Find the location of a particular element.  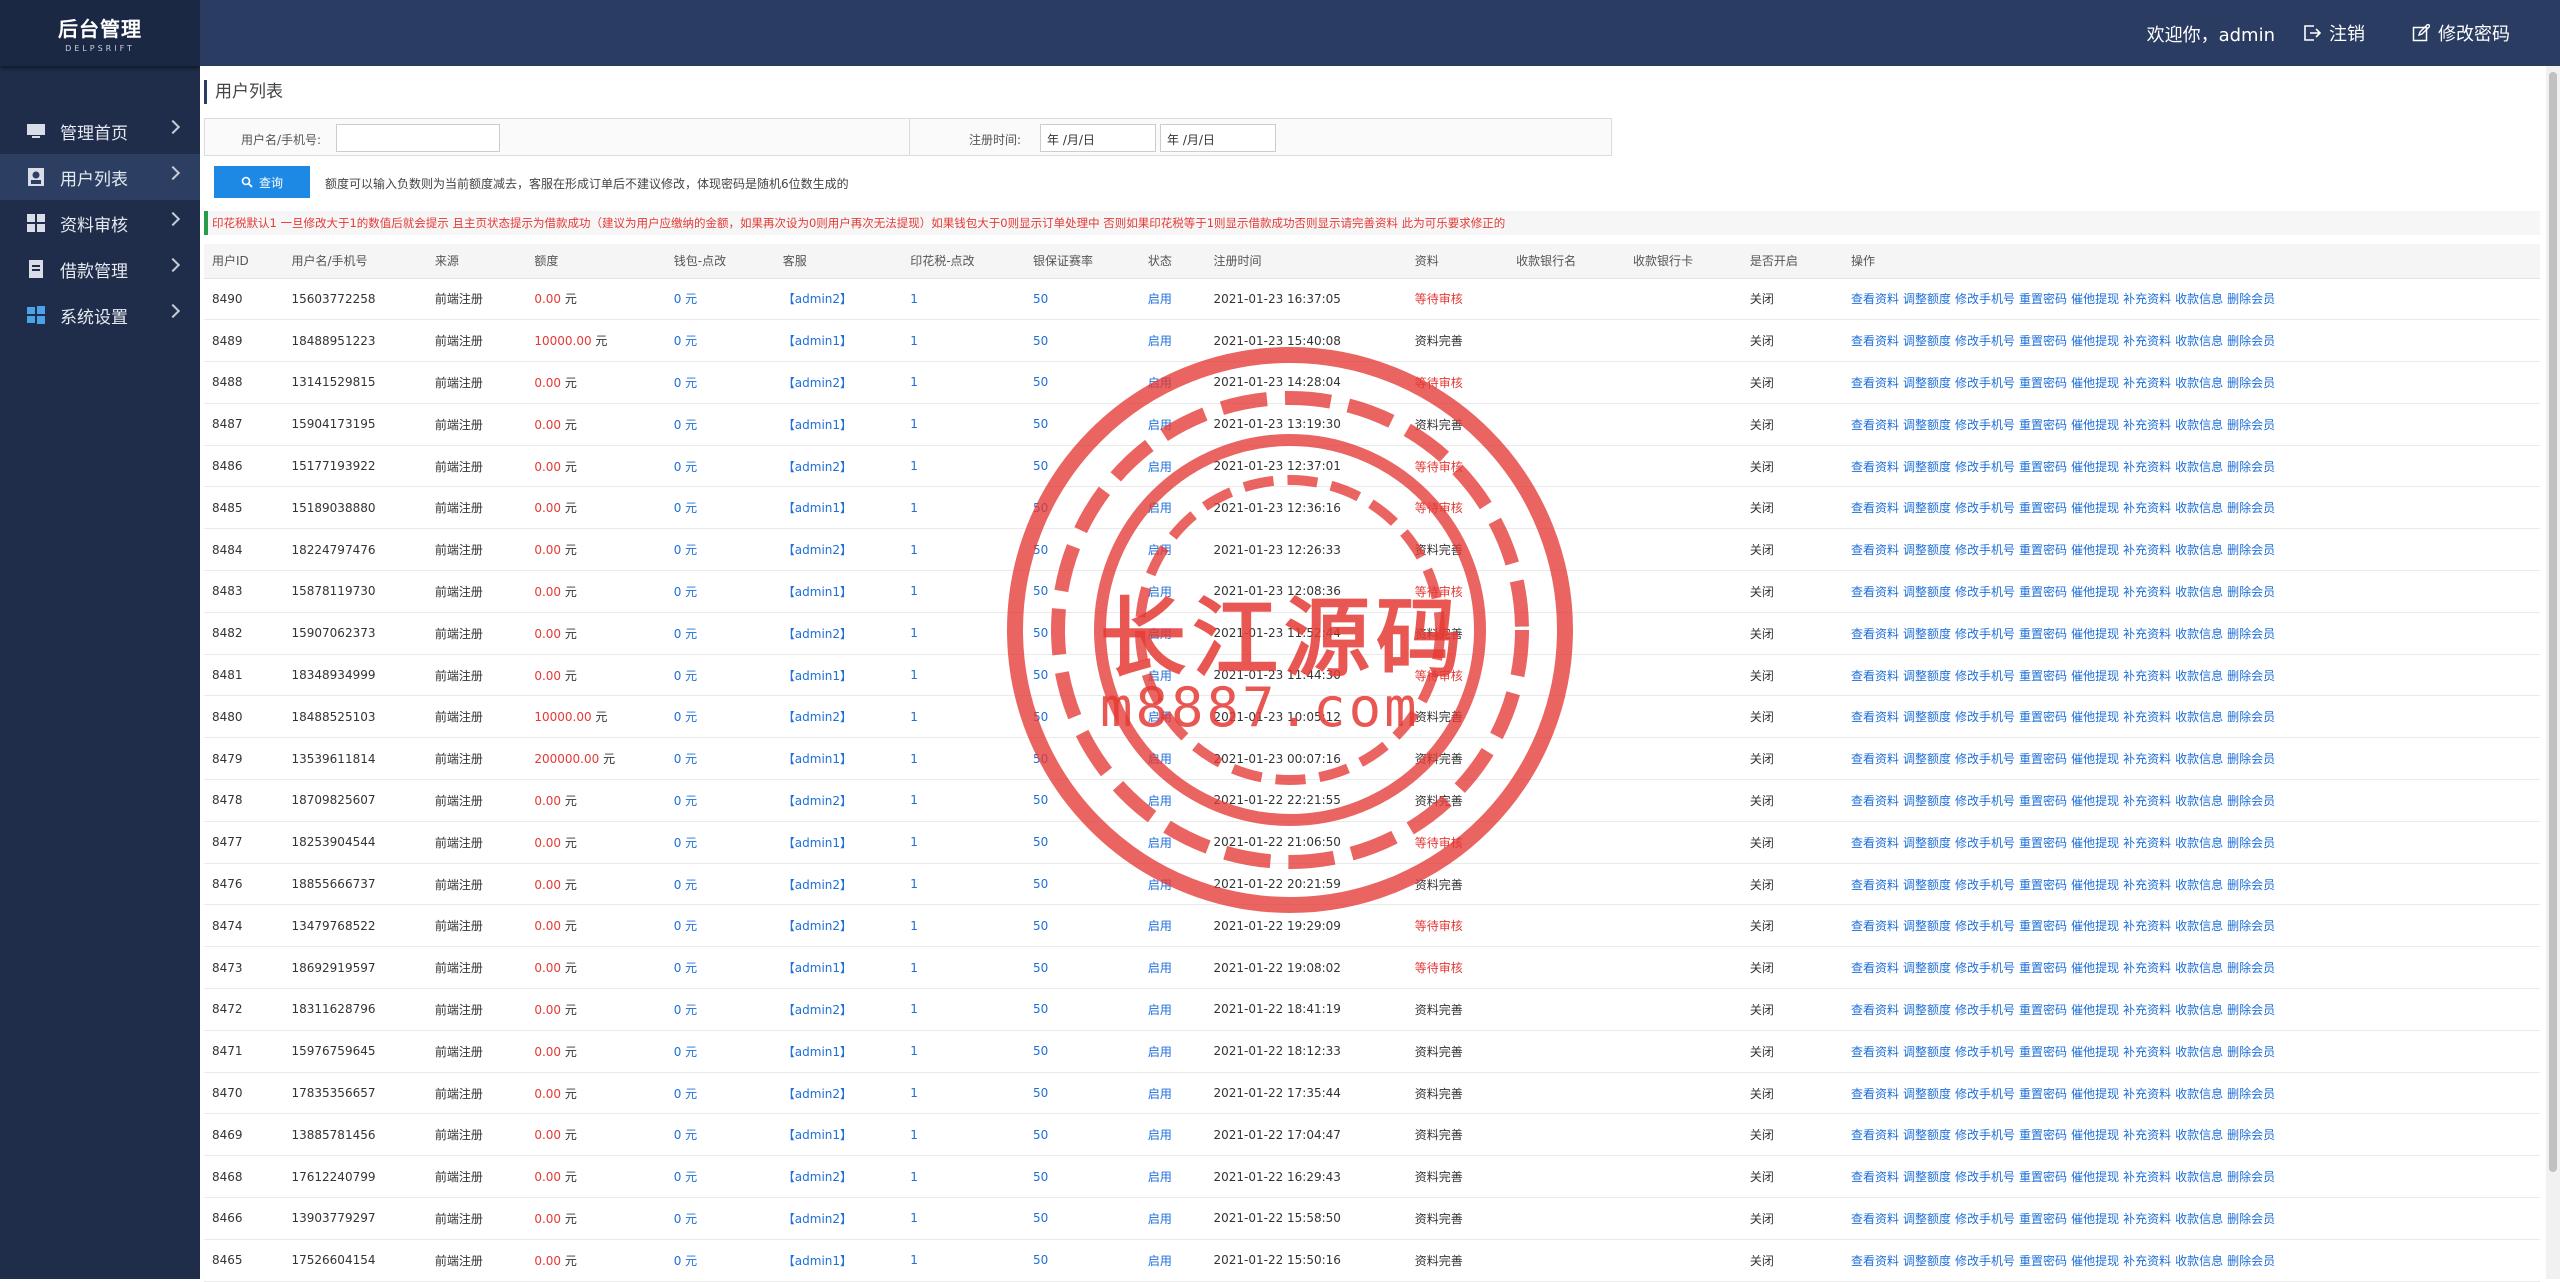

sidebar-item-loans: 借款管理 is located at coordinates (100, 269).